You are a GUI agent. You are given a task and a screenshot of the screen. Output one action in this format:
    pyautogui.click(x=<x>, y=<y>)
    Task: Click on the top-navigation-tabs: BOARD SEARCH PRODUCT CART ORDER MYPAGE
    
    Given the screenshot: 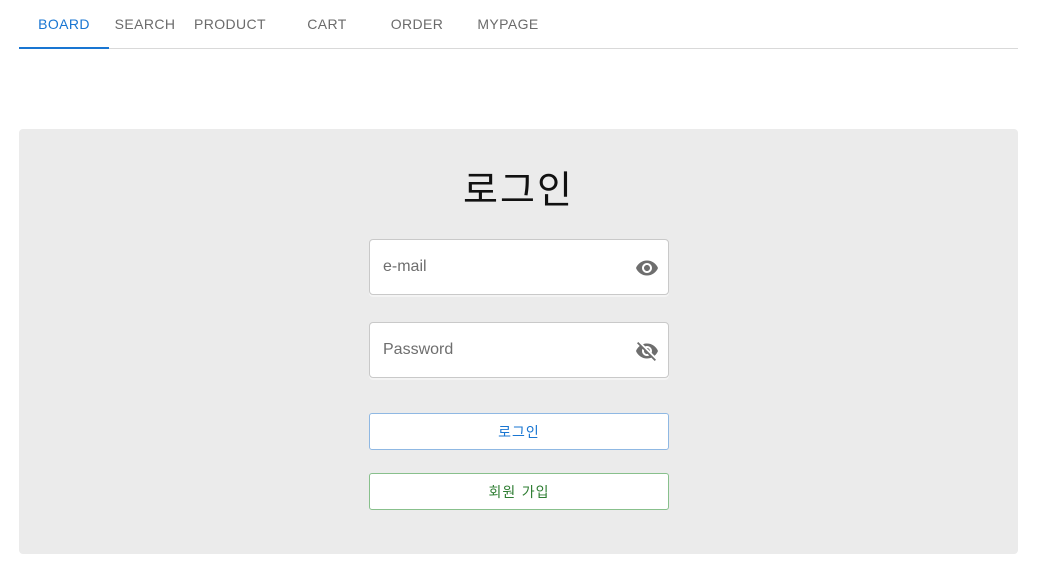 What is the action you would take?
    pyautogui.click(x=518, y=24)
    